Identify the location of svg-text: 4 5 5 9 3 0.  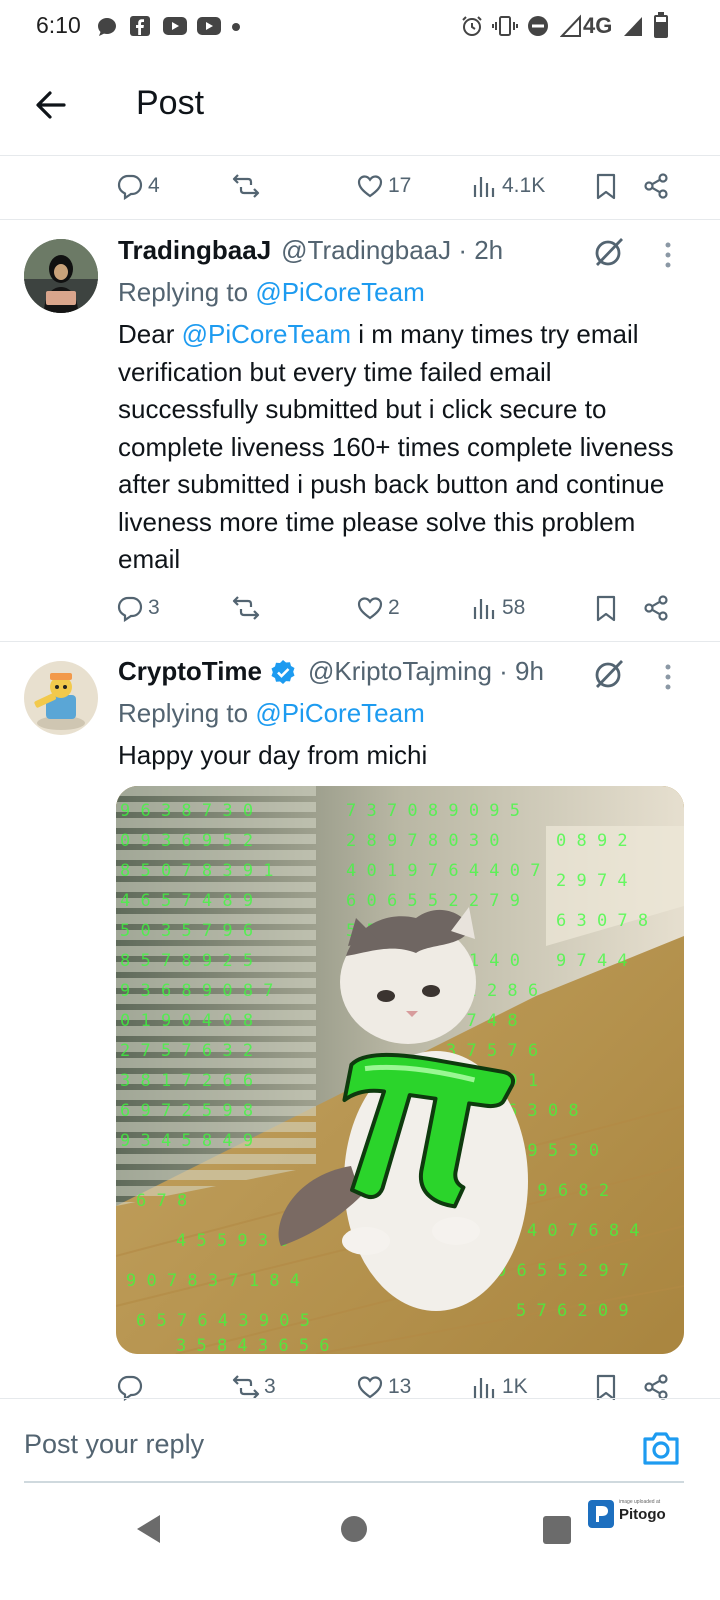
(232, 1241).